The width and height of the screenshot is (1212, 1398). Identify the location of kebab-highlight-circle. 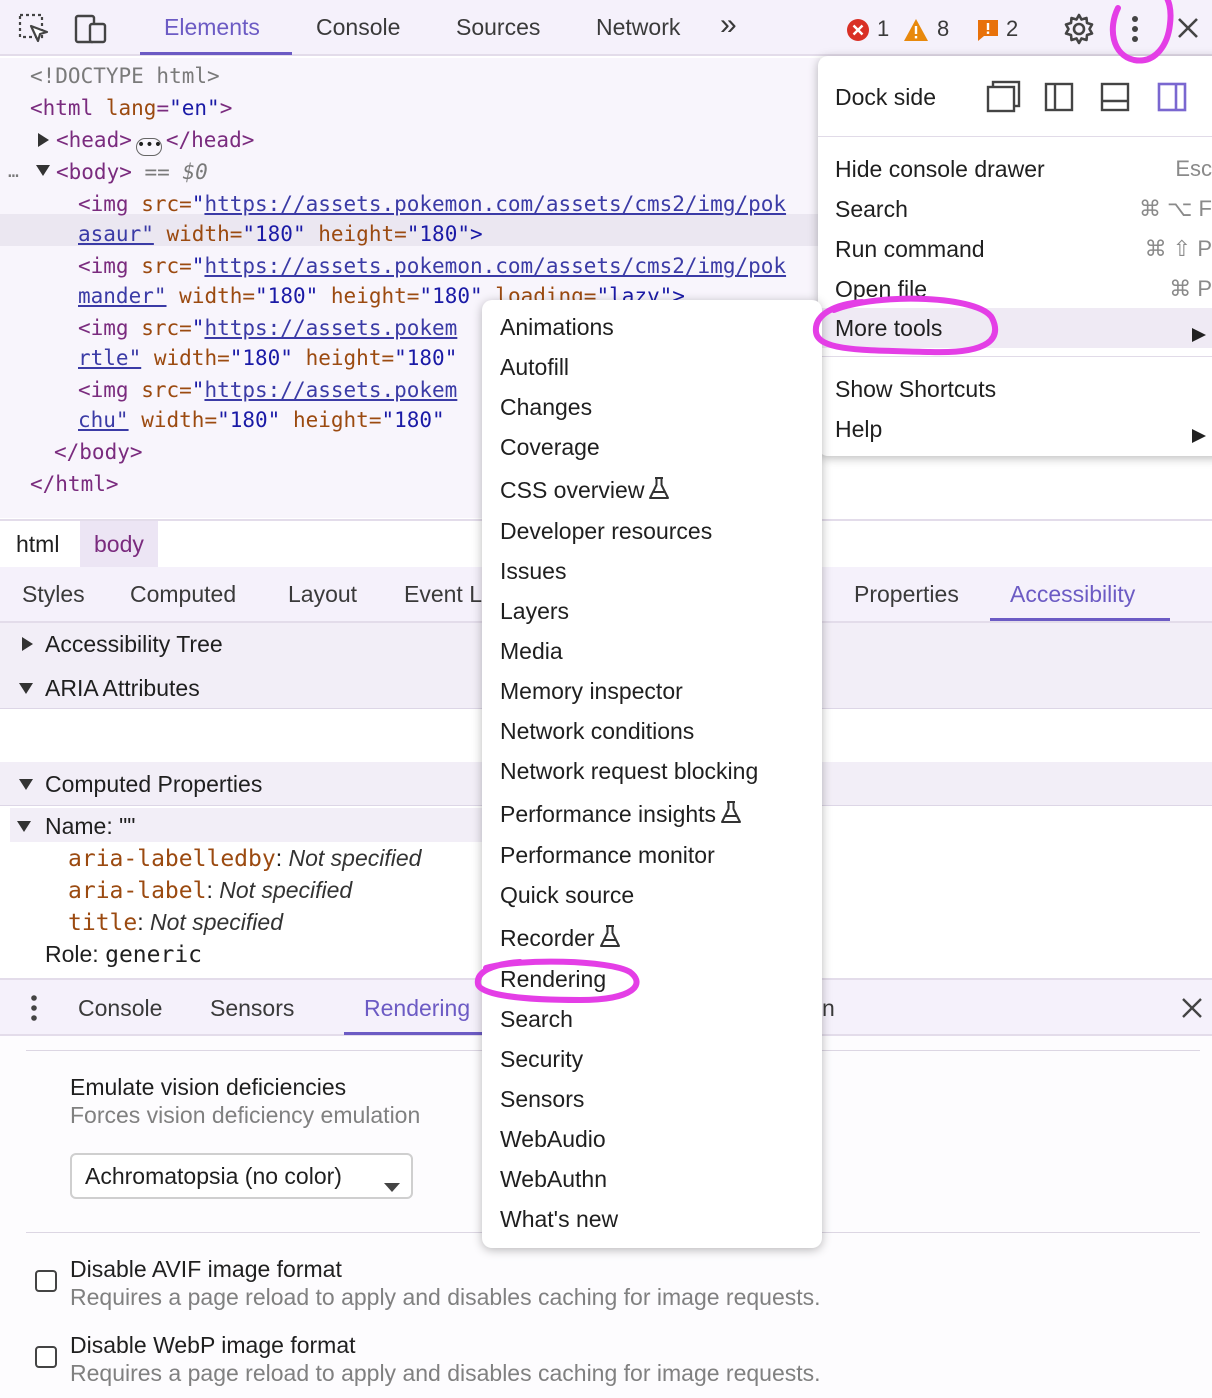
(1141, 32).